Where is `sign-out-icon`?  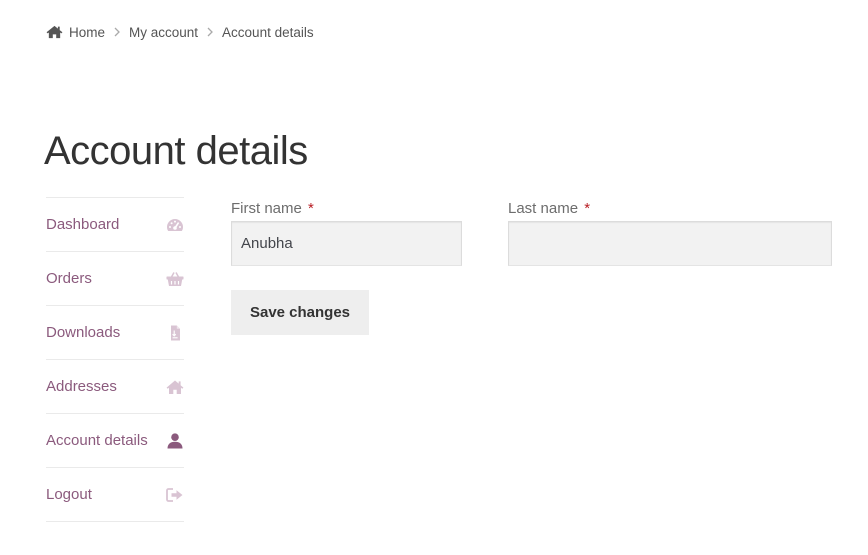 sign-out-icon is located at coordinates (174, 494).